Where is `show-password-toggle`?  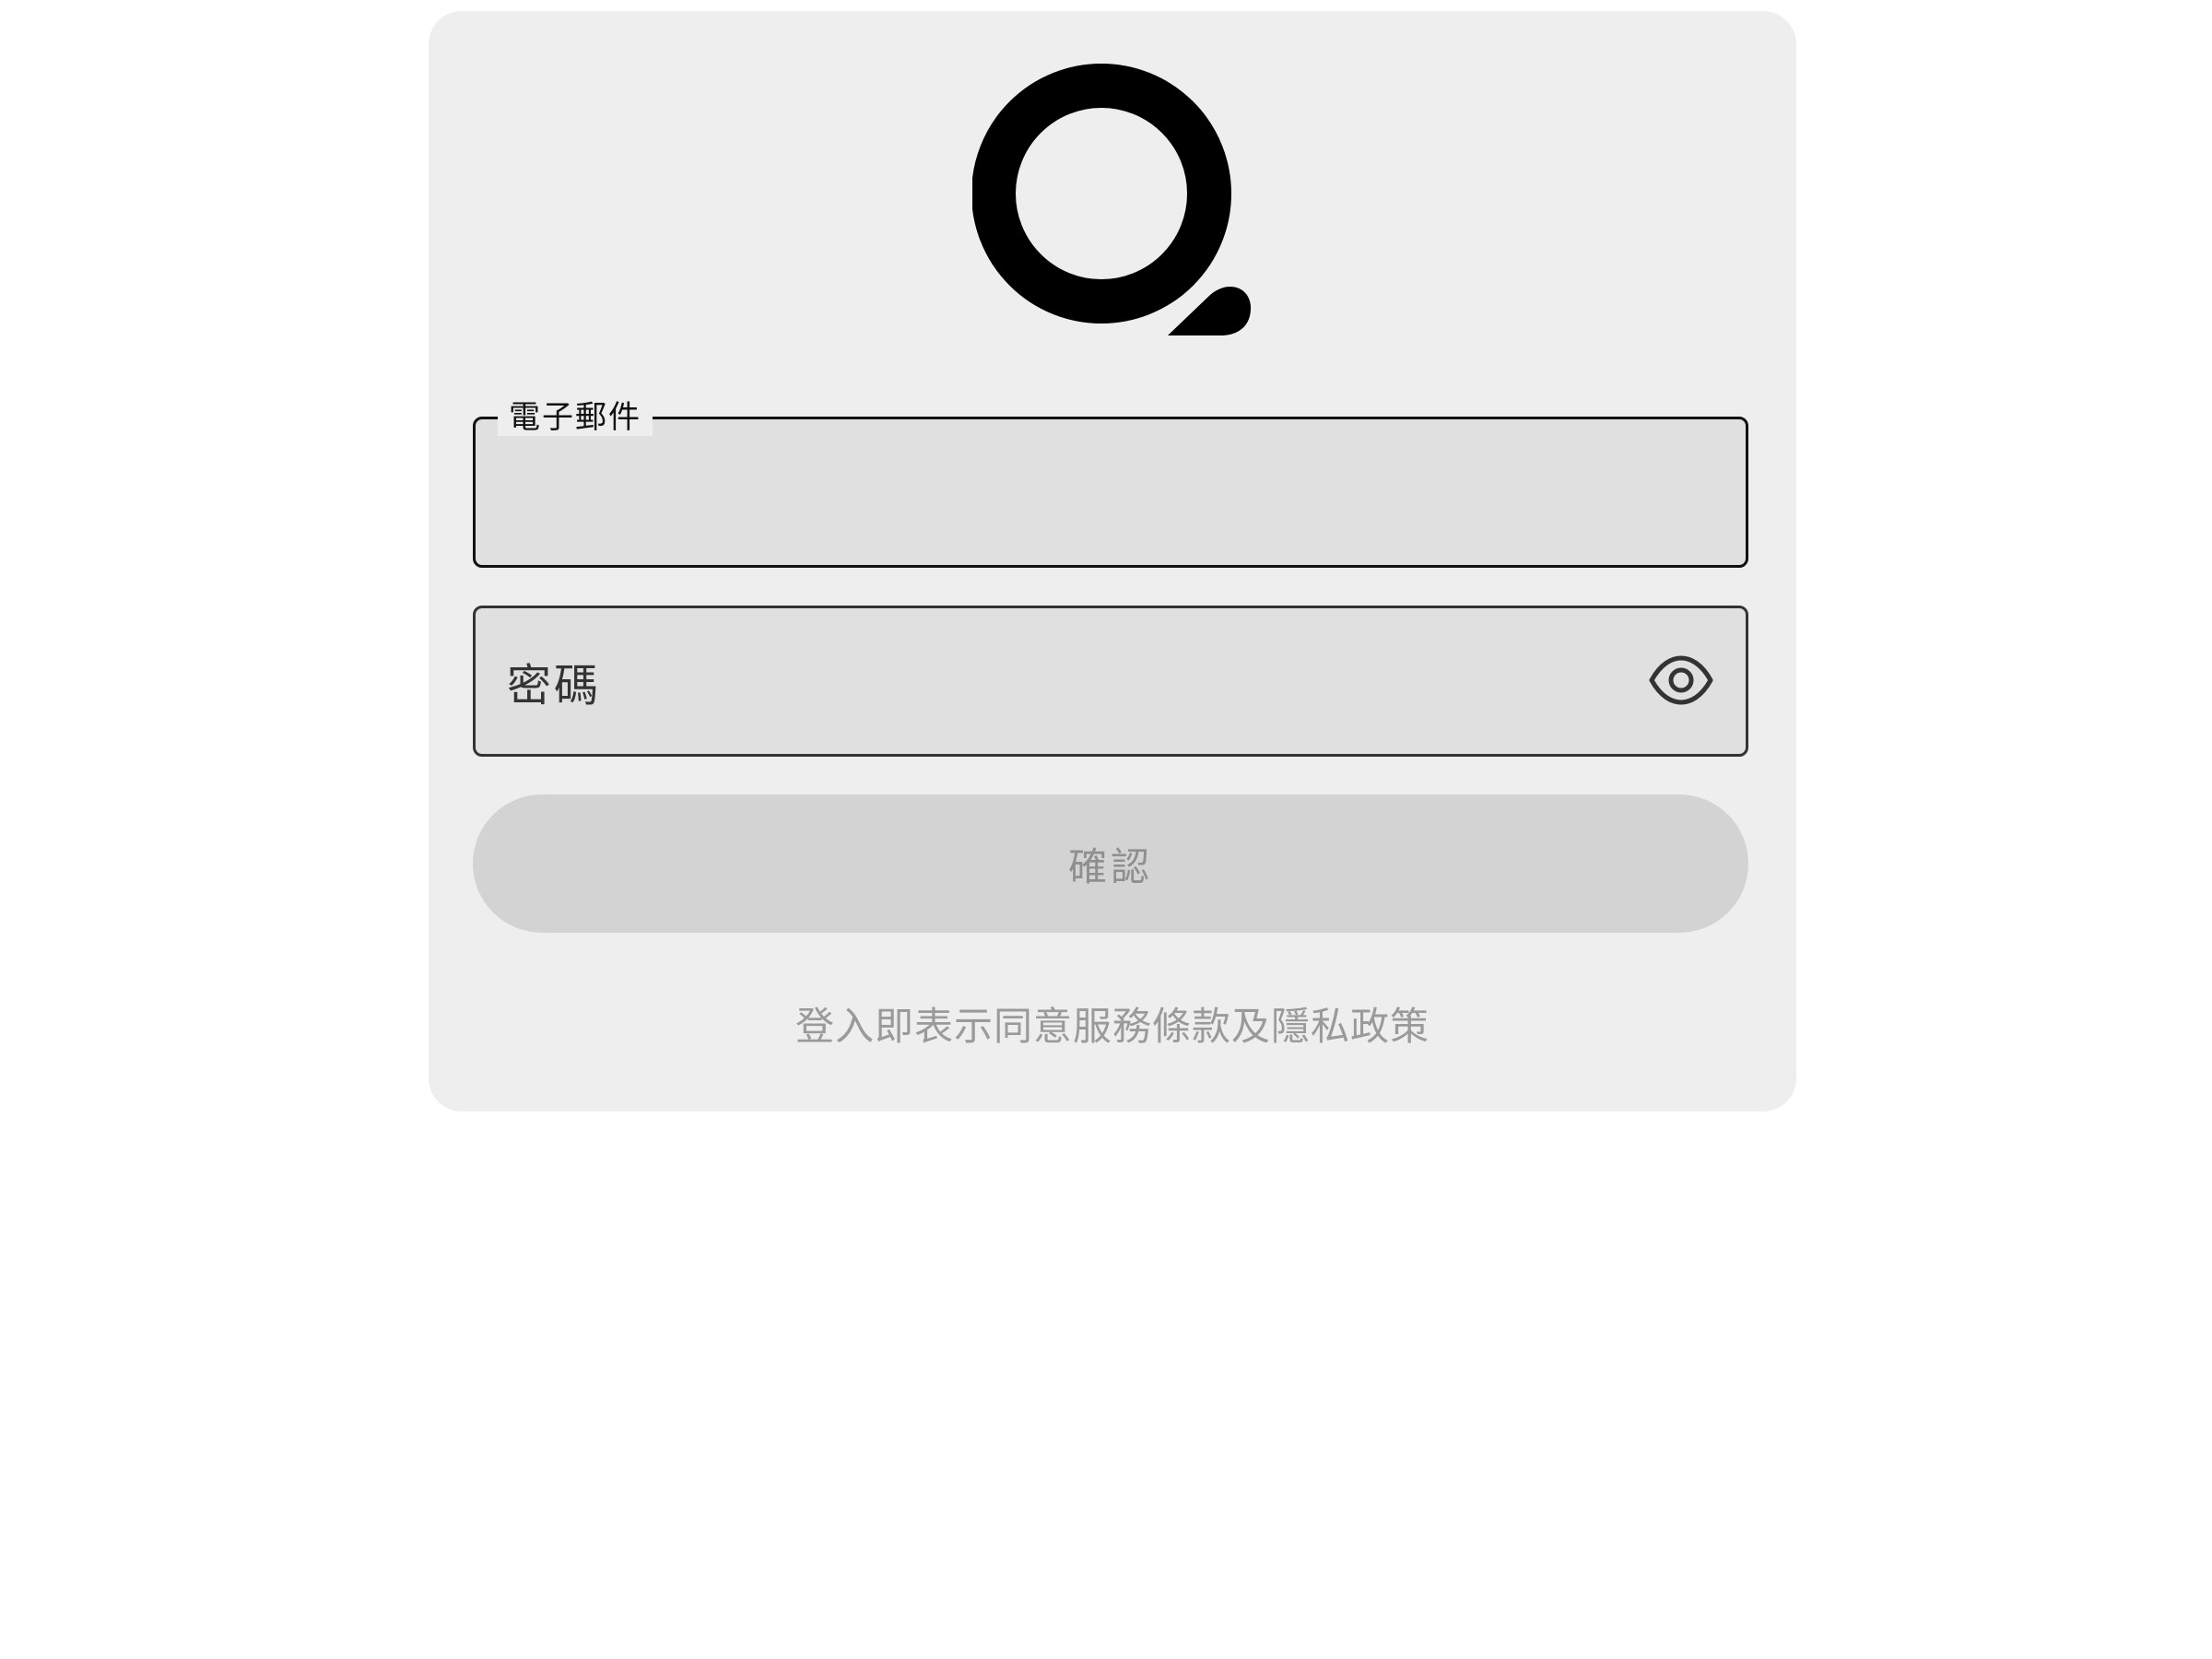
show-password-toggle is located at coordinates (1681, 680).